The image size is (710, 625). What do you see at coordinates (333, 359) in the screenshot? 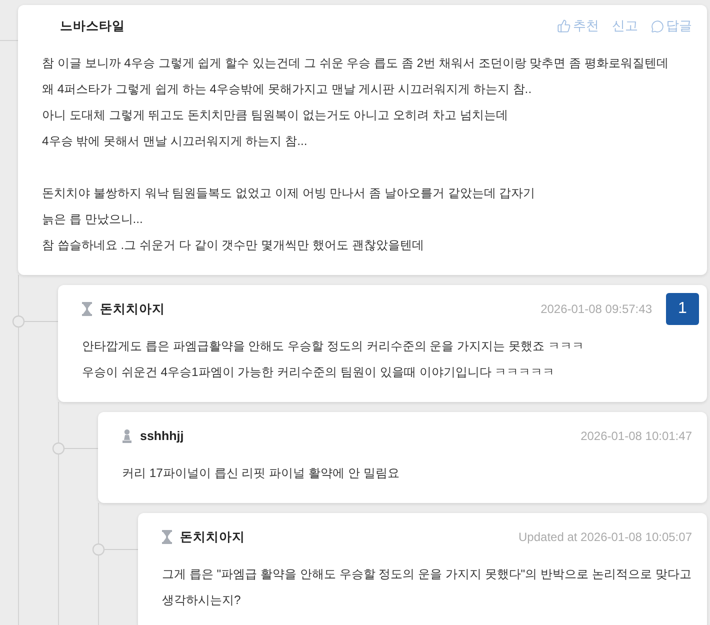
I see `comment-text: 안타깝게도 릅은 파엠급활약을 안해도 우승할 정도의 커리수준의 운을 가지지는 못했죠 ㅋㅋㅋ 우승이 쉬운건 4우승1파엠이 가능한 커리수준의 팀원이 있을때 이야기입니다 ㅋㅋㅋㅋㅋ` at bounding box center [333, 359].